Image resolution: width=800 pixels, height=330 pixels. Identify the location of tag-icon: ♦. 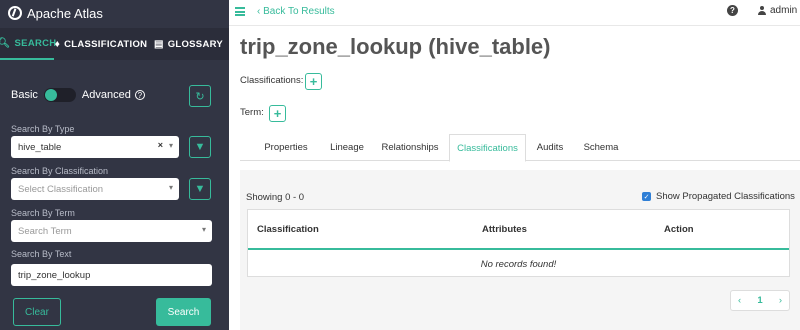
(57, 44).